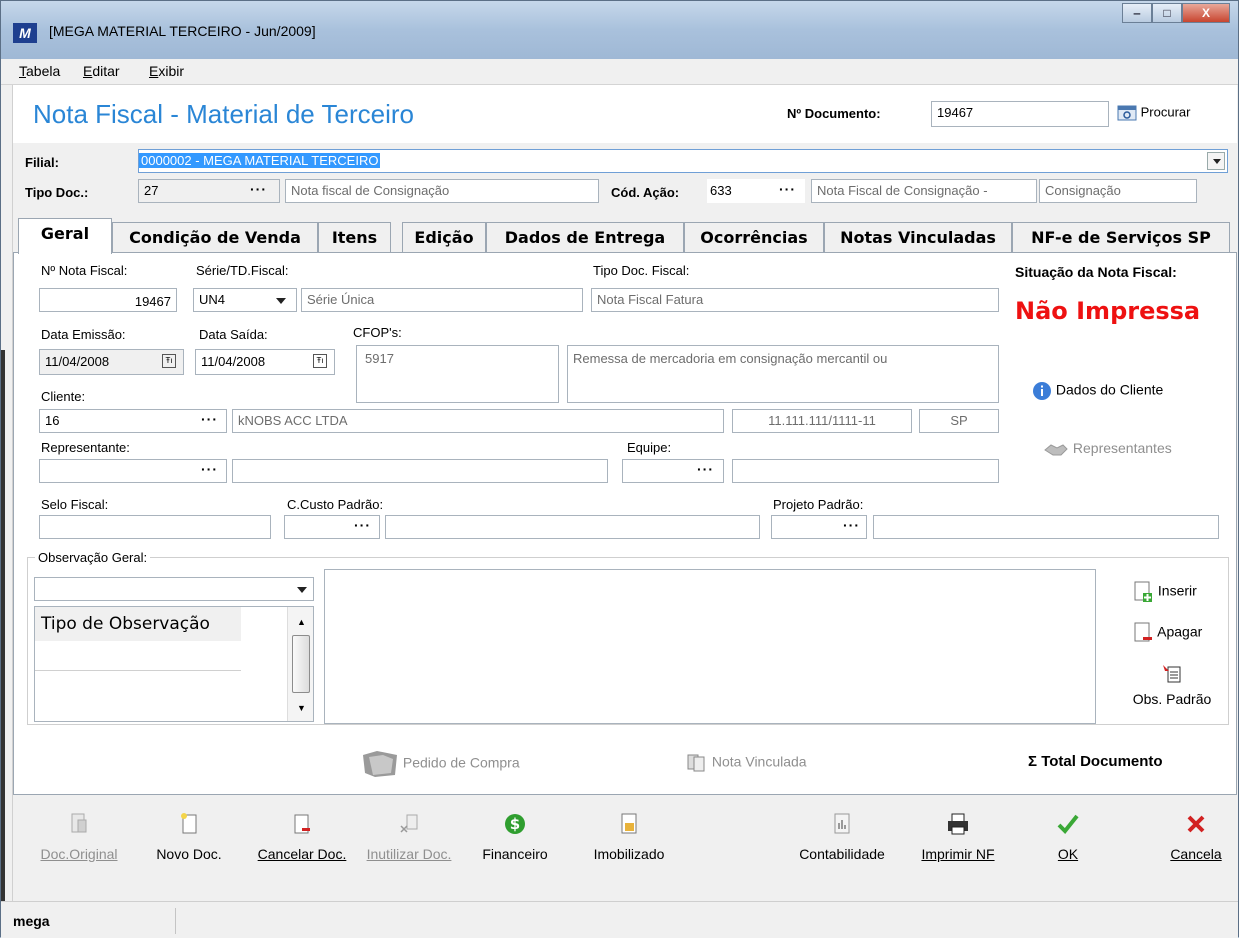 This screenshot has height=938, width=1239. Describe the element at coordinates (258, 189) in the screenshot. I see `tipo-doc-lookup-button: ···` at that location.